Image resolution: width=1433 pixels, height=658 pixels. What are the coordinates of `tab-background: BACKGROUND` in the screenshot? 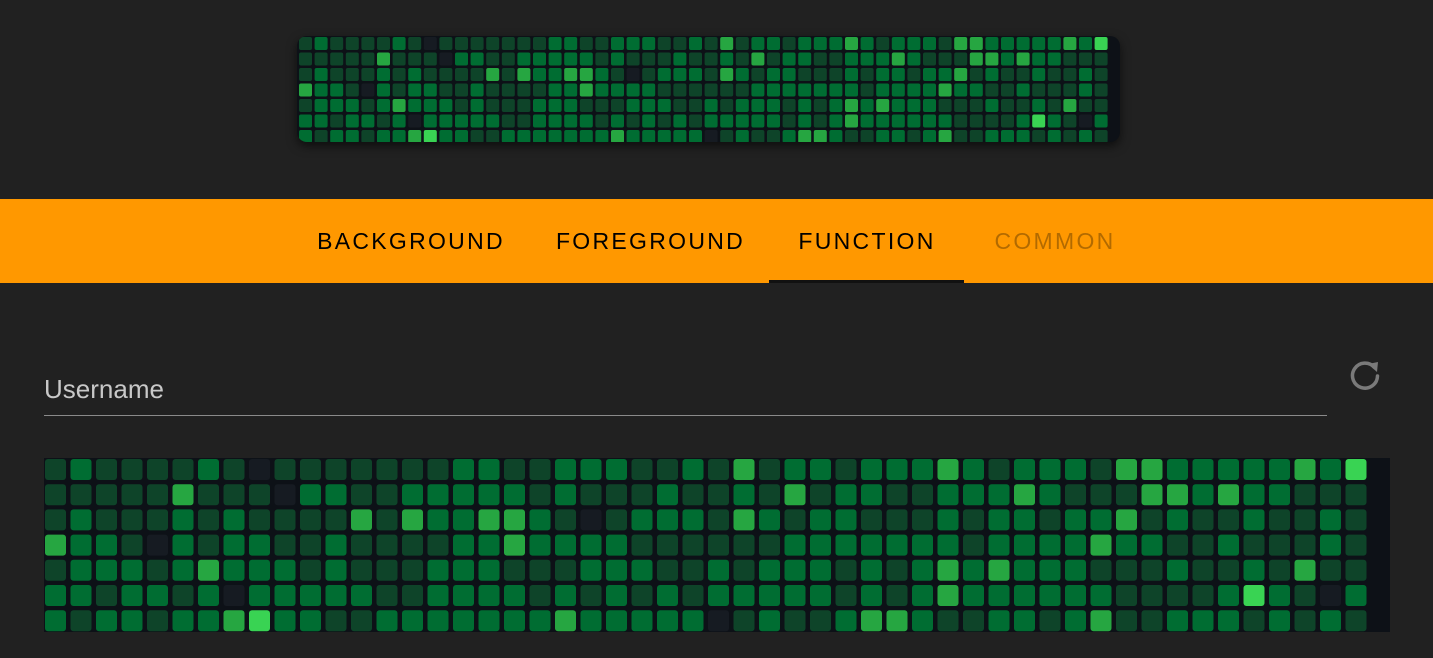 It's located at (411, 241).